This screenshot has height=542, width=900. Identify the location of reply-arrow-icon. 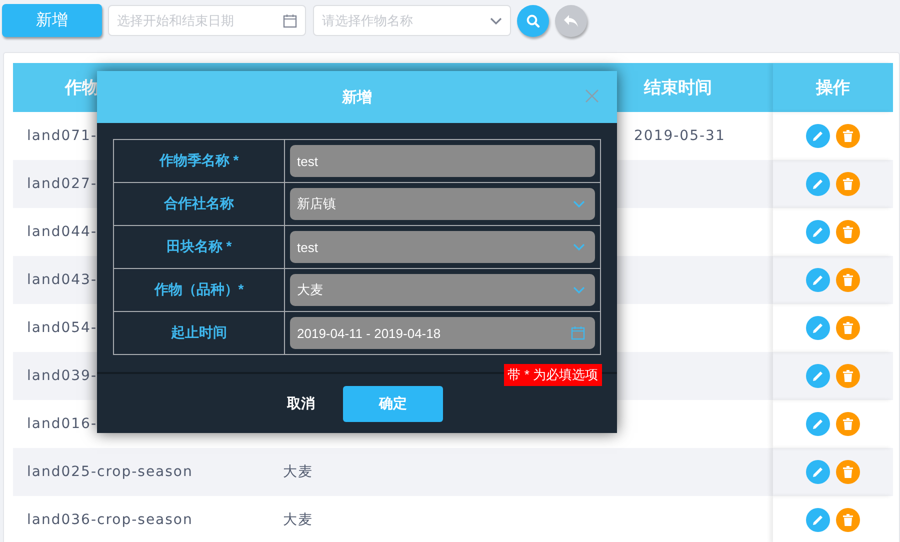
(571, 21).